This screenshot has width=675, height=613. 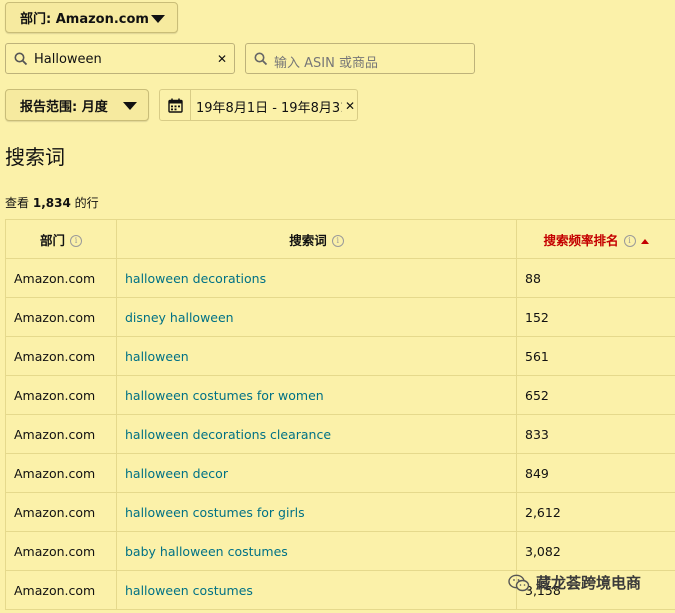 I want to click on report-range-label: 报告范围: 月度, so click(x=64, y=107).